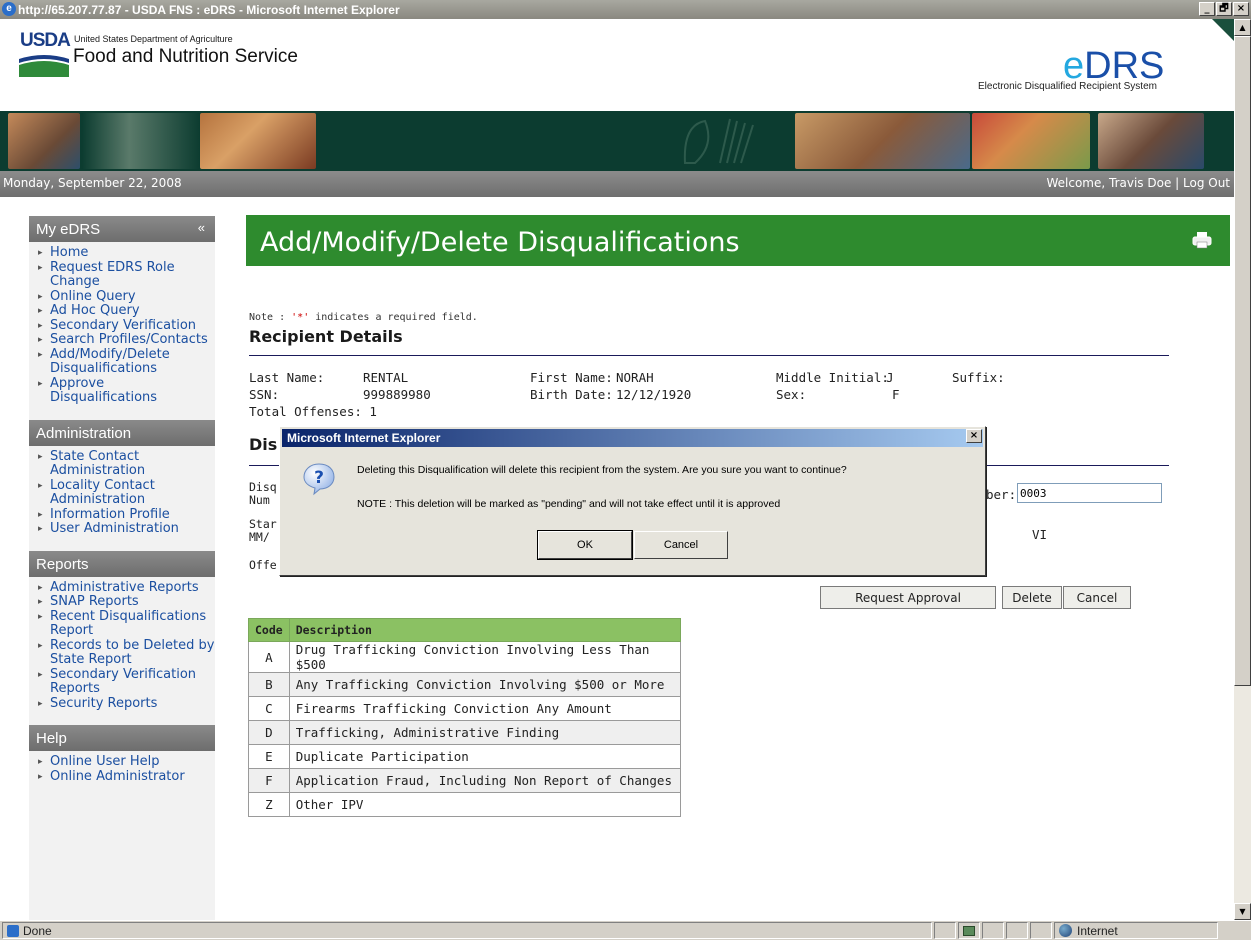  What do you see at coordinates (269, 756) in the screenshot?
I see `code-cell: E` at bounding box center [269, 756].